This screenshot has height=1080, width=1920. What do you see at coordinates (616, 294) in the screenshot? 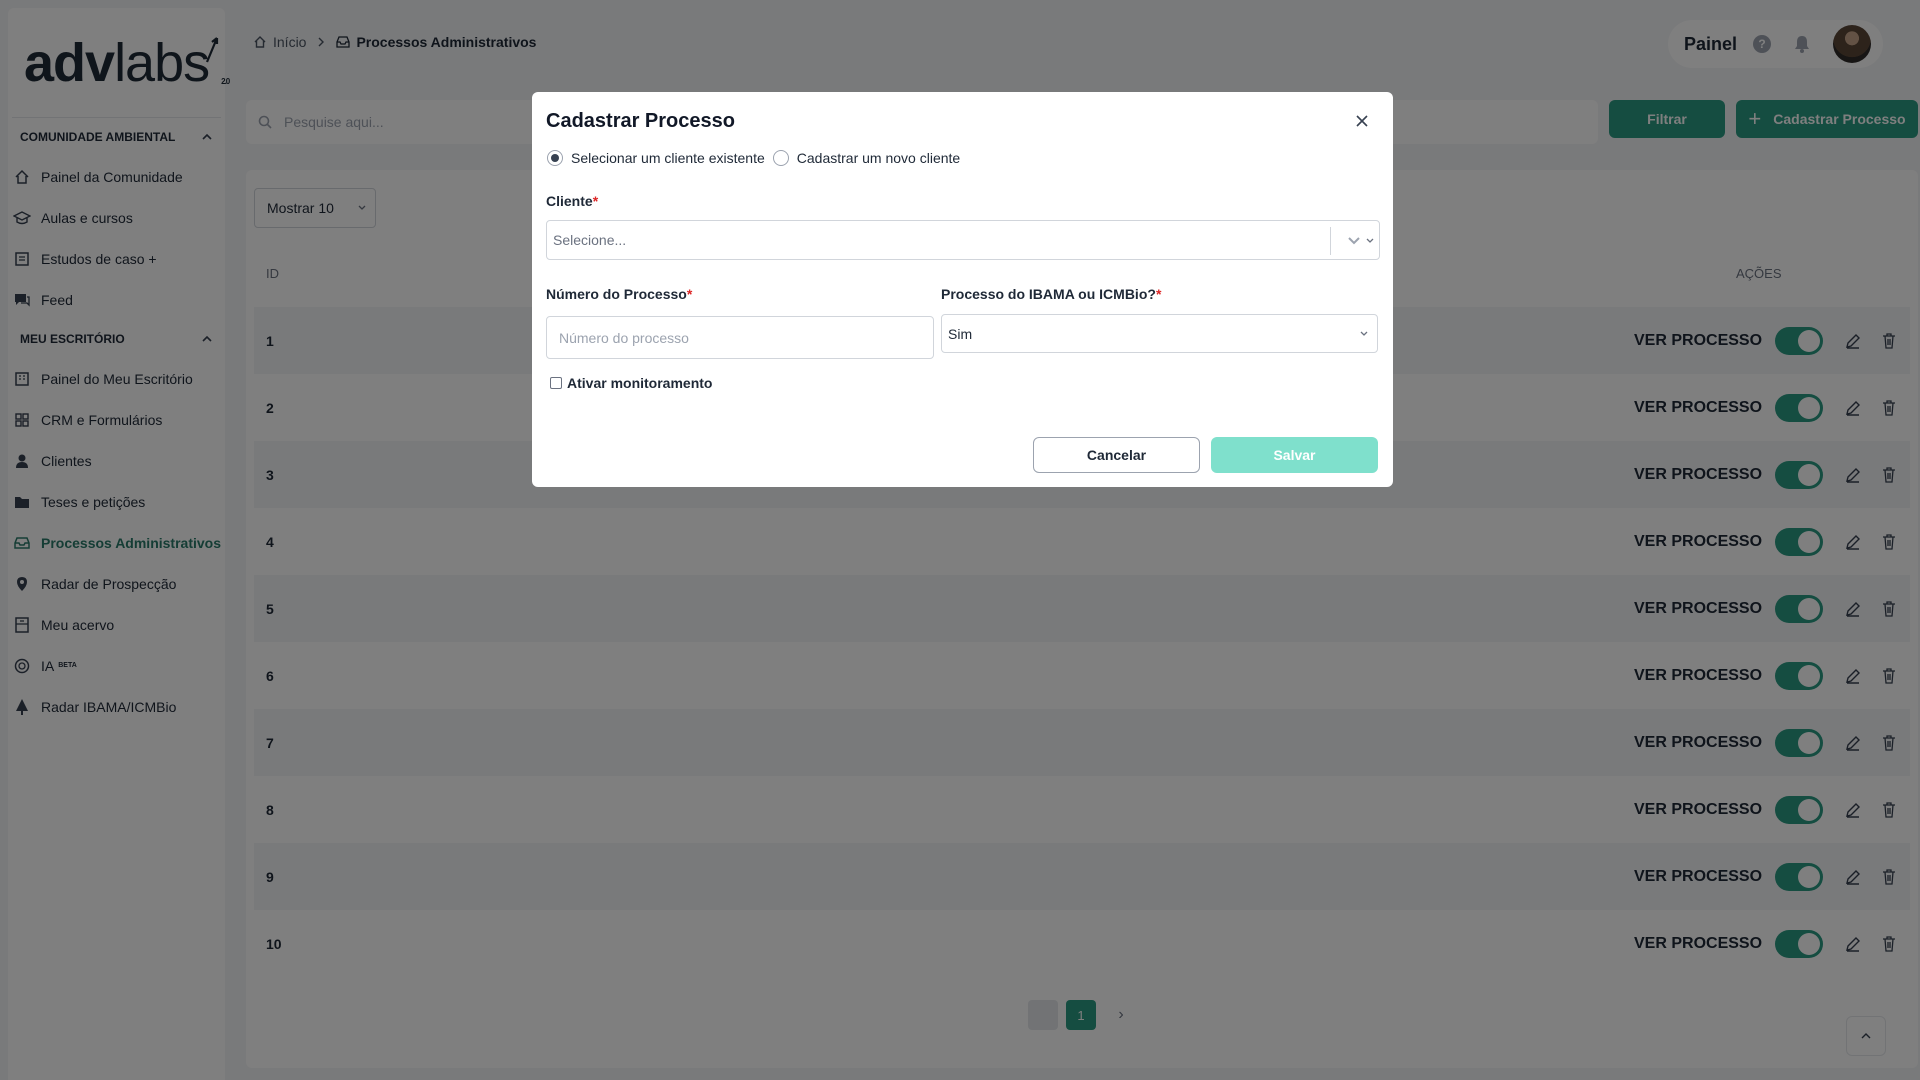
I see `process-number-label-text: Número do Processo` at bounding box center [616, 294].